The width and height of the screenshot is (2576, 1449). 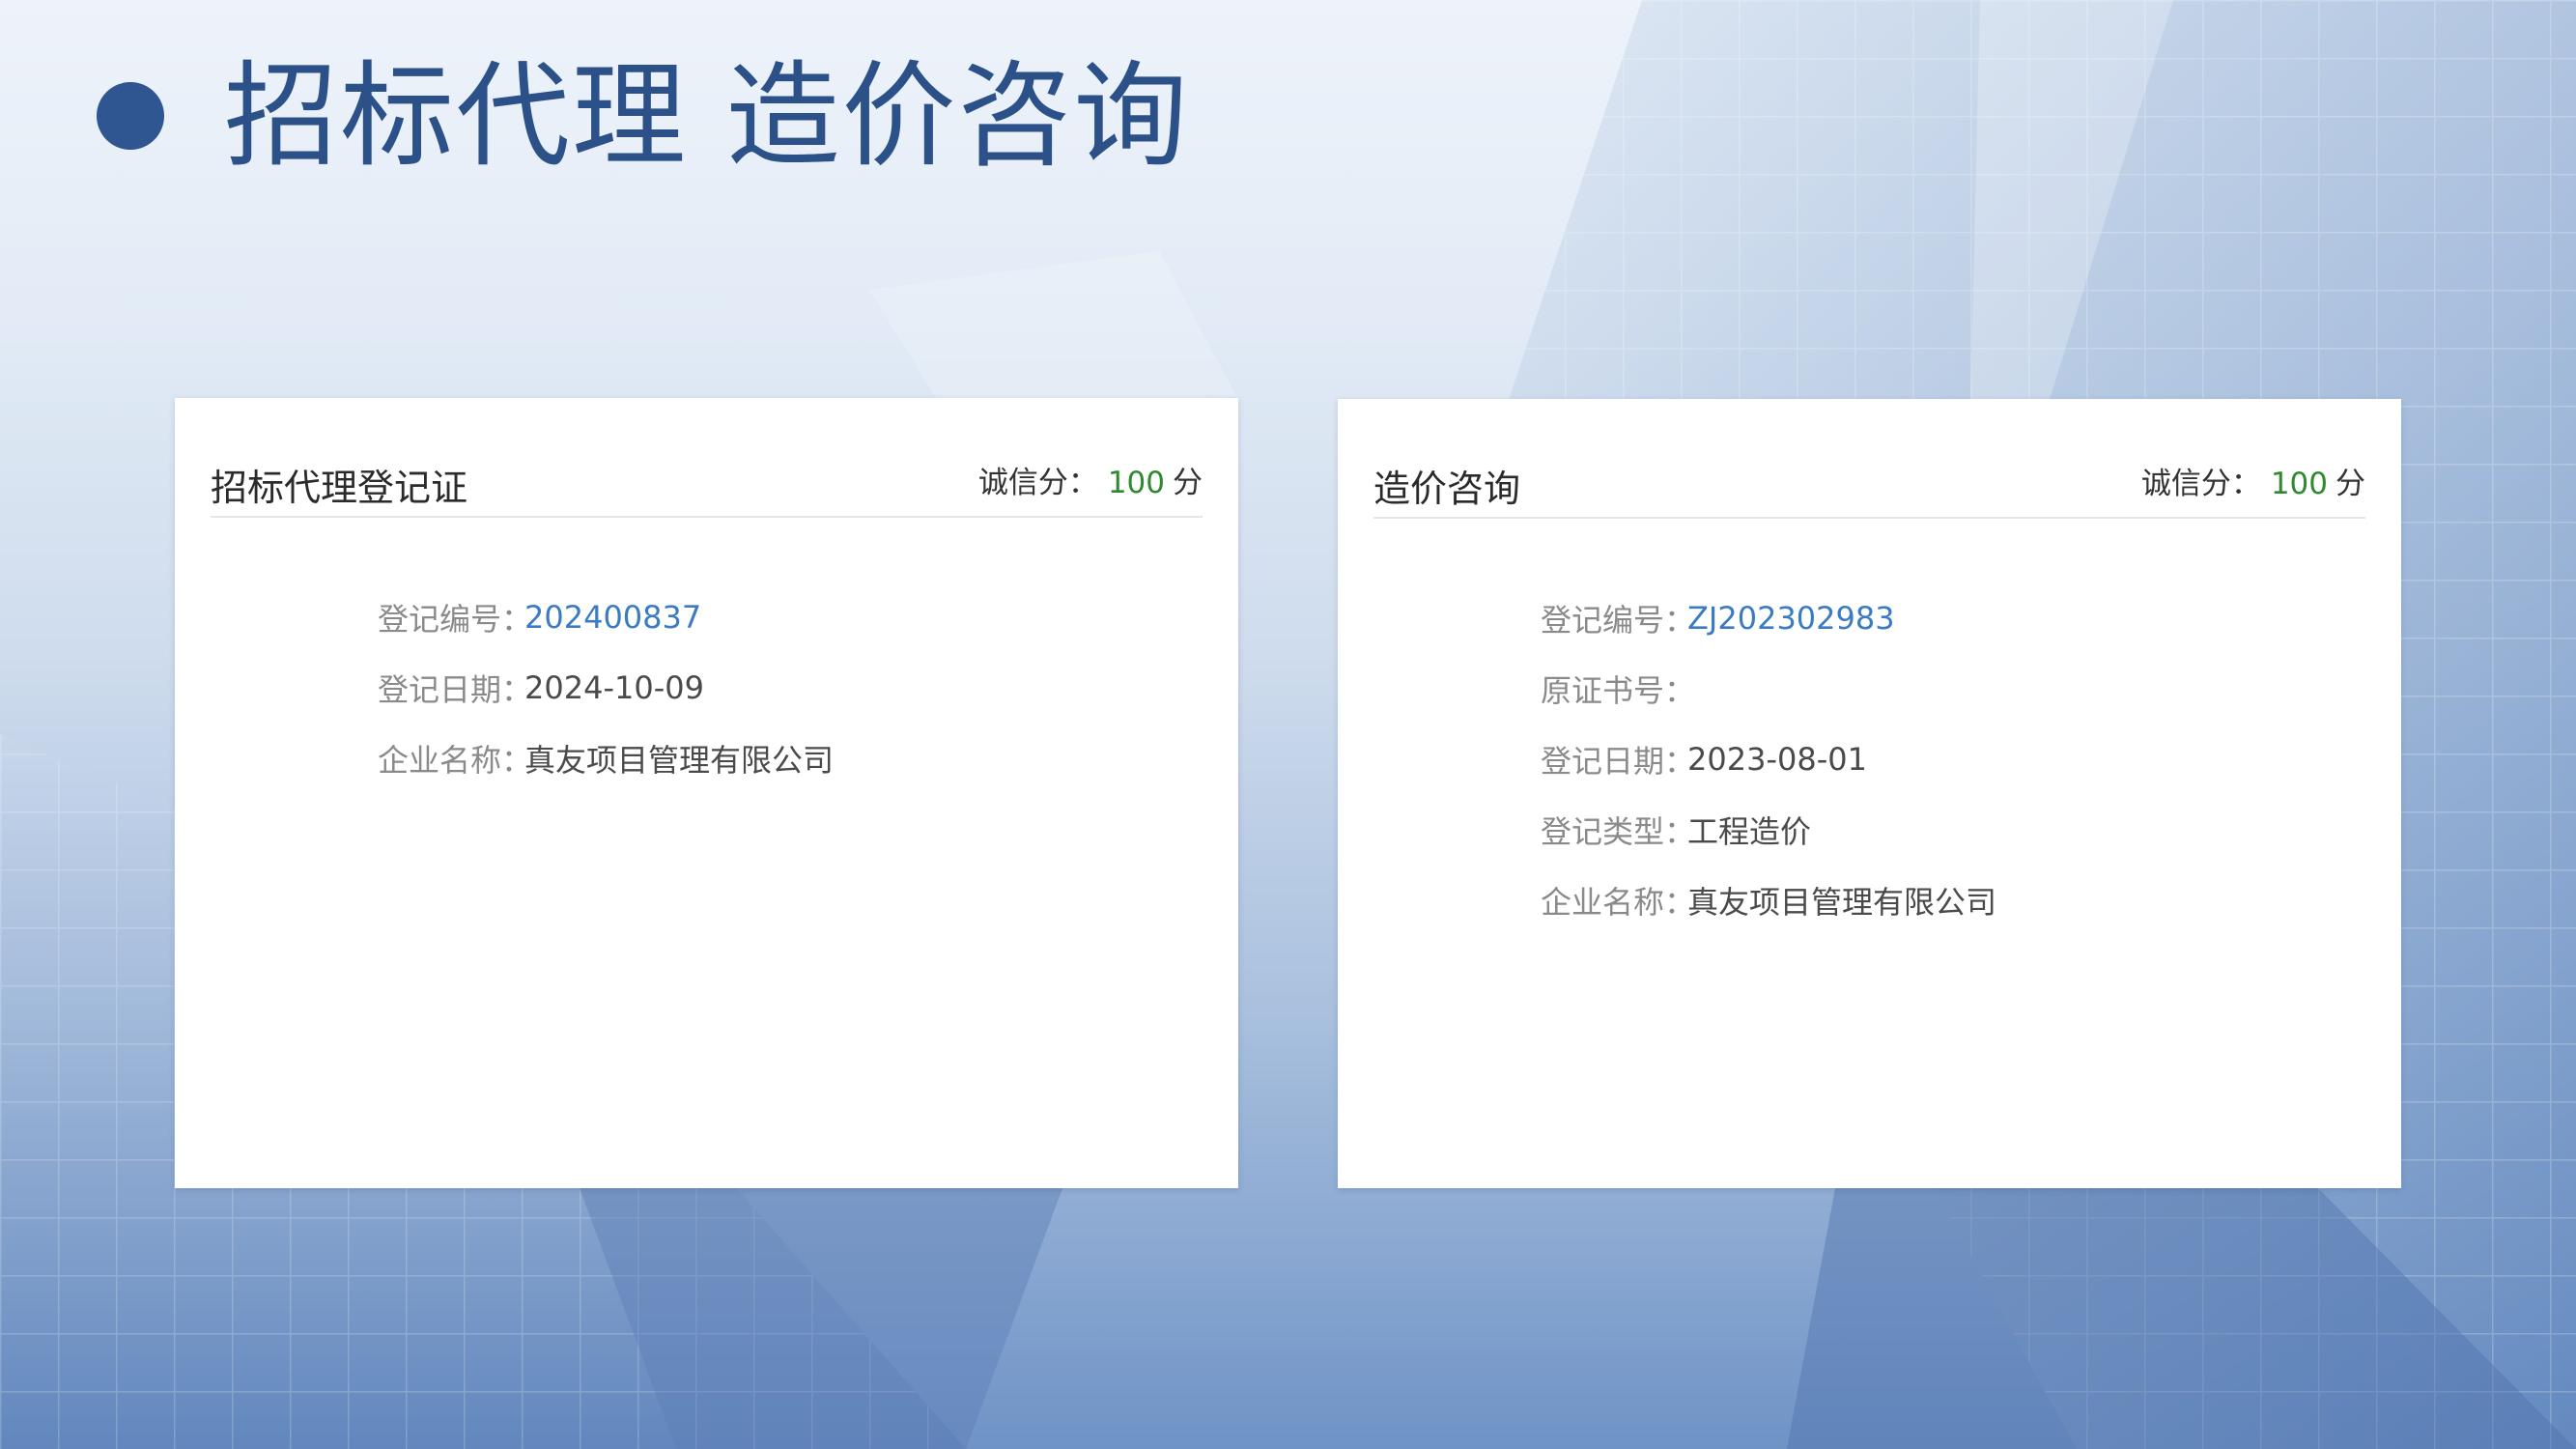 I want to click on card-title: 造价咨询, so click(x=1447, y=489).